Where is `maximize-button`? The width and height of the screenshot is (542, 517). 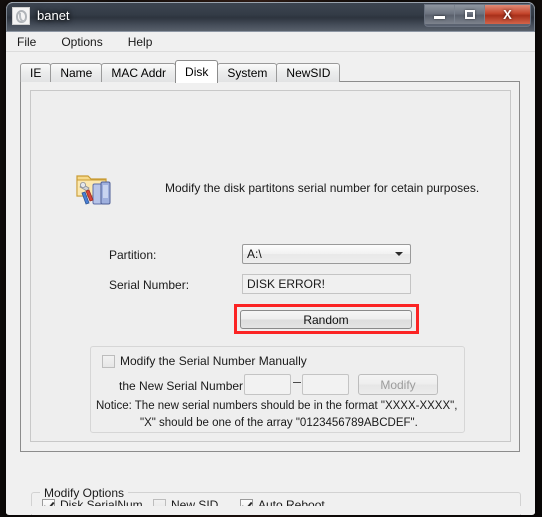
maximize-button is located at coordinates (470, 14).